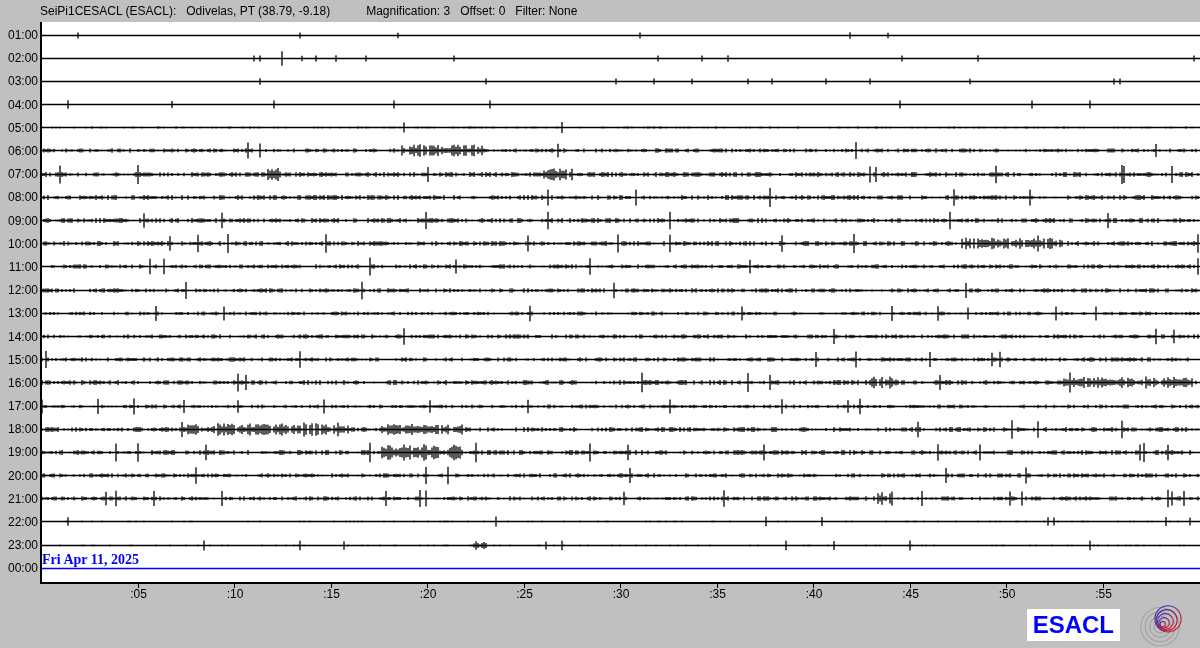 This screenshot has width=1200, height=648. Describe the element at coordinates (483, 11) in the screenshot. I see `offset-label: Offset: 0` at that location.